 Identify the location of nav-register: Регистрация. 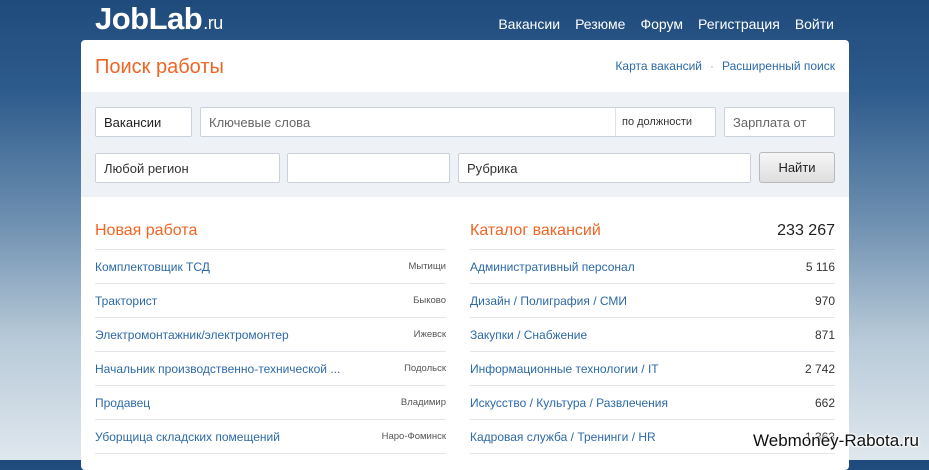
(739, 24).